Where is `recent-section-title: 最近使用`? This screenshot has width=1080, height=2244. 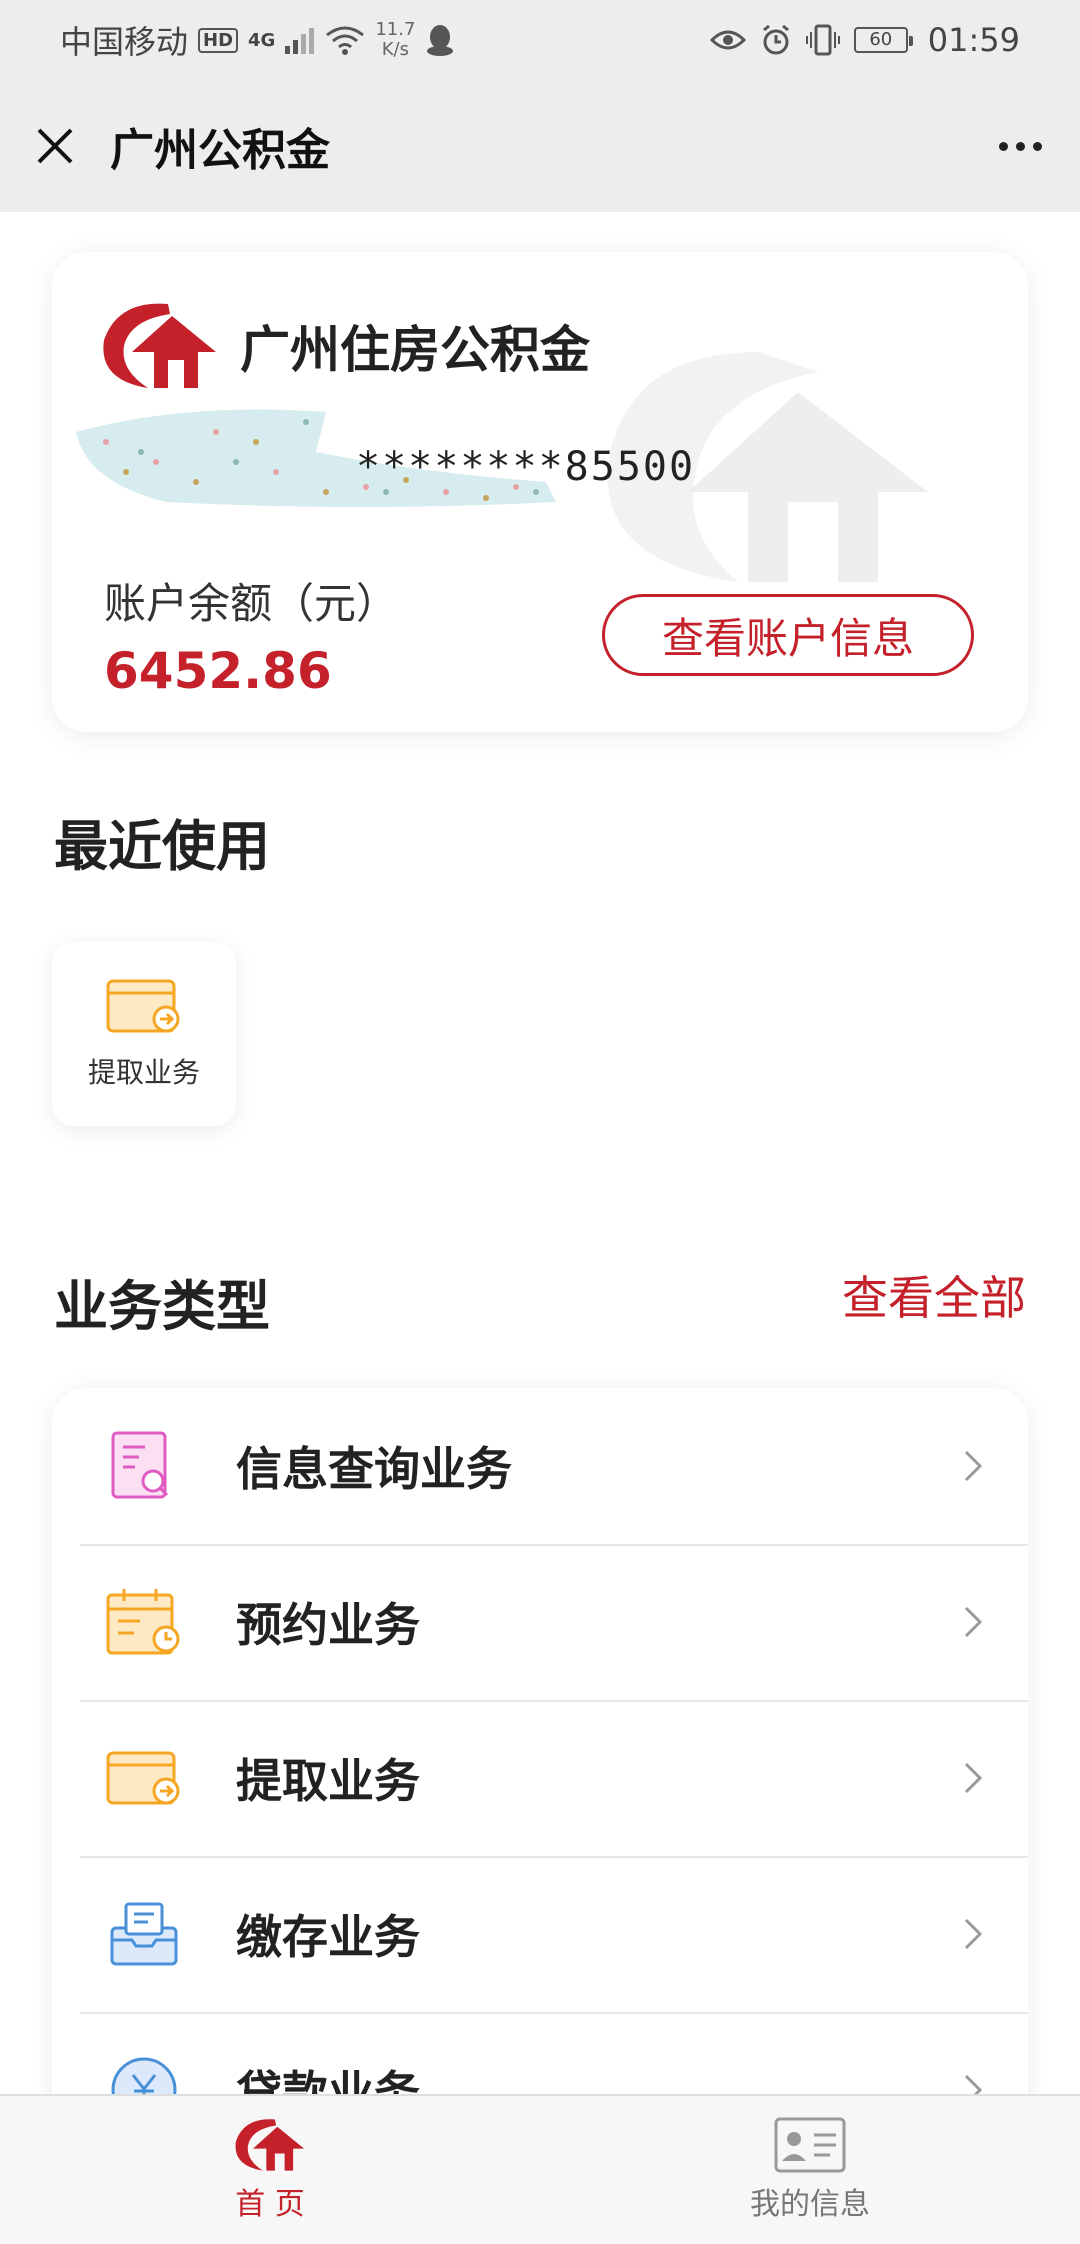
recent-section-title: 最近使用 is located at coordinates (162, 846).